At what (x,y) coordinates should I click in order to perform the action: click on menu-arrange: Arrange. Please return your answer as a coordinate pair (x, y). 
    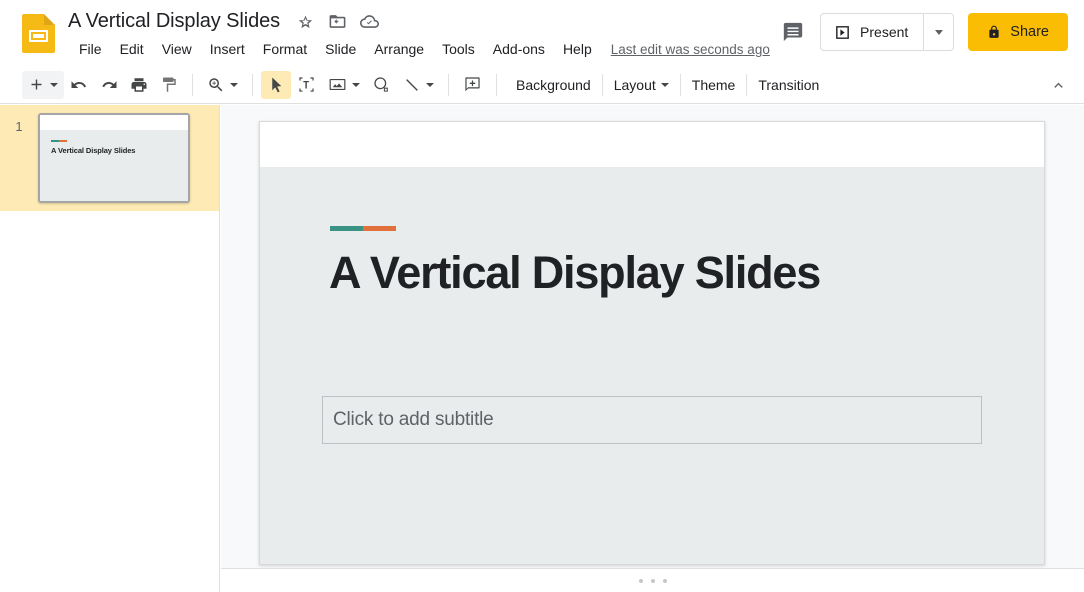
    Looking at the image, I should click on (399, 49).